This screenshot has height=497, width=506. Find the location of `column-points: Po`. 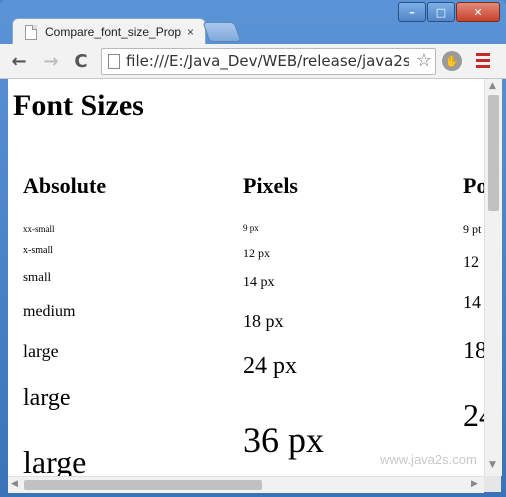

column-points: Po is located at coordinates (473, 186).